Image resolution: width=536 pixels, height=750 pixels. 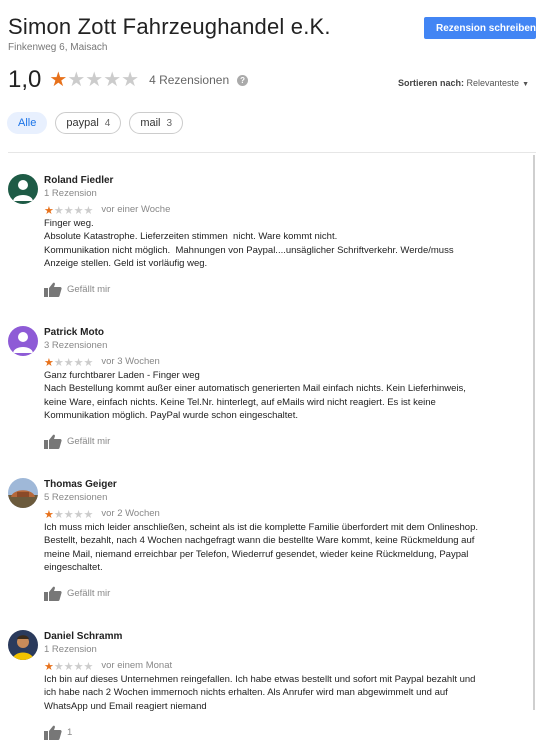 I want to click on review-count: 4 Rezensionen, so click(x=189, y=80).